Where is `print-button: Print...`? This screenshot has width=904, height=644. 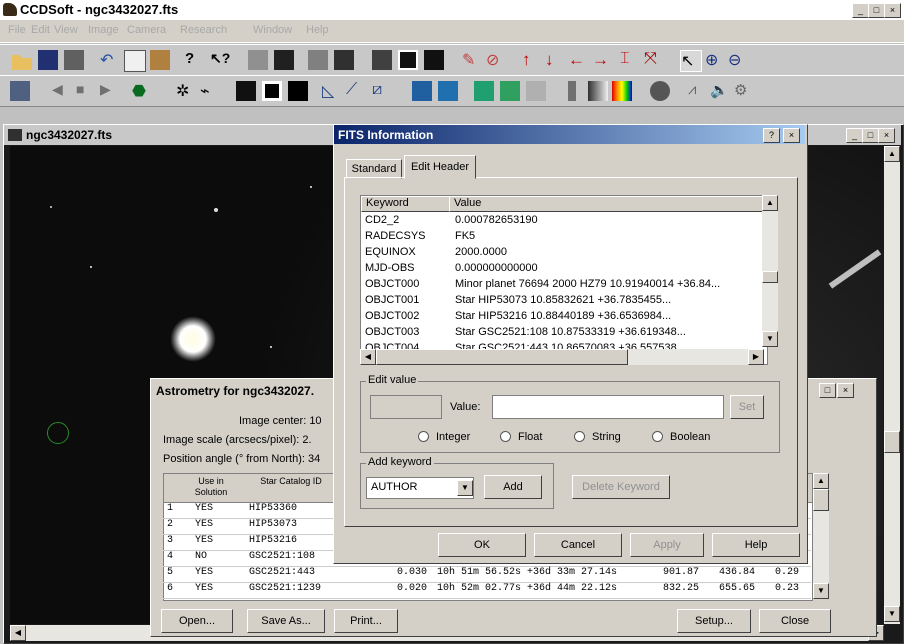
print-button: Print... is located at coordinates (366, 621).